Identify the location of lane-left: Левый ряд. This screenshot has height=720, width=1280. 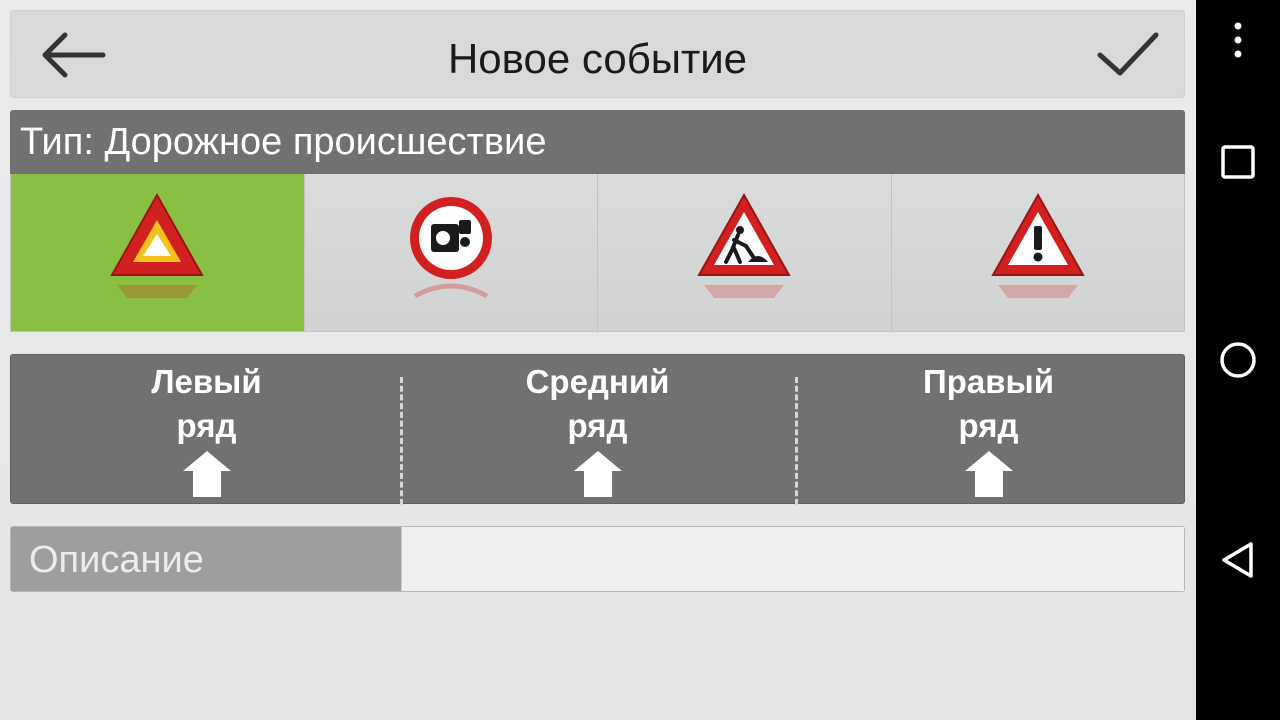
(206, 429).